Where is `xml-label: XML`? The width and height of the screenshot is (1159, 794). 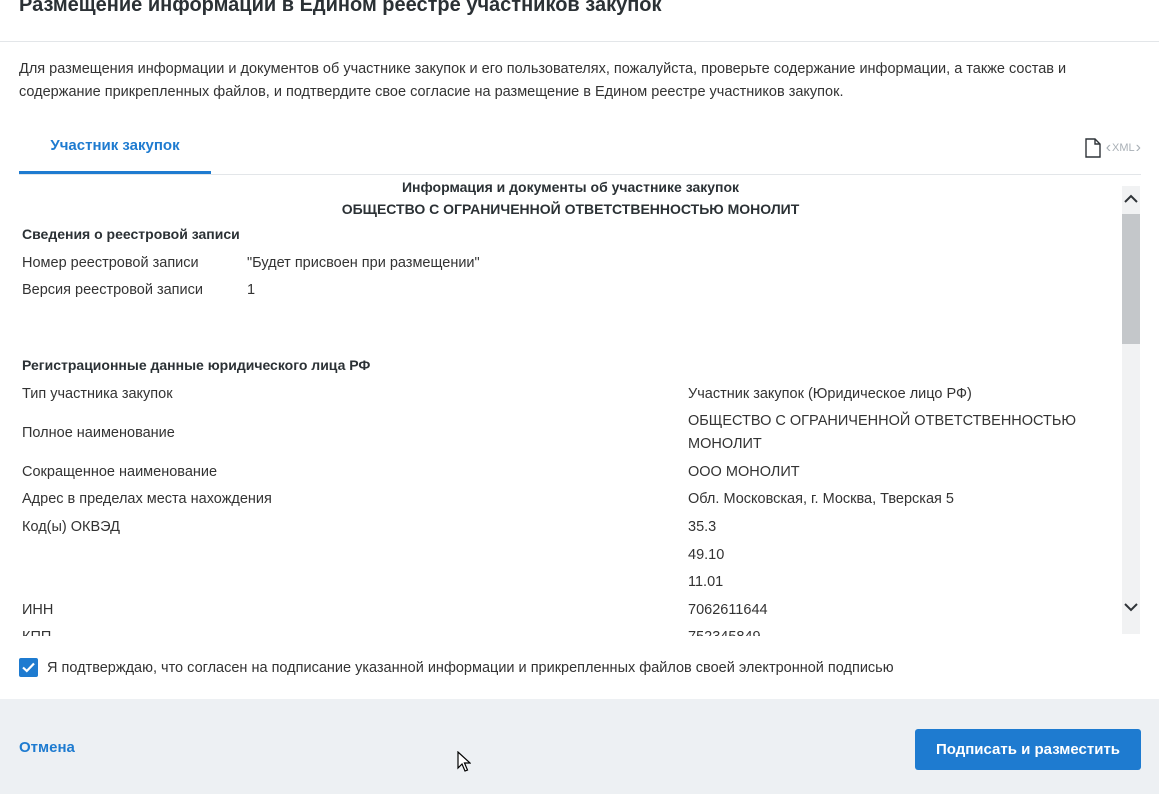
xml-label: XML is located at coordinates (1123, 148).